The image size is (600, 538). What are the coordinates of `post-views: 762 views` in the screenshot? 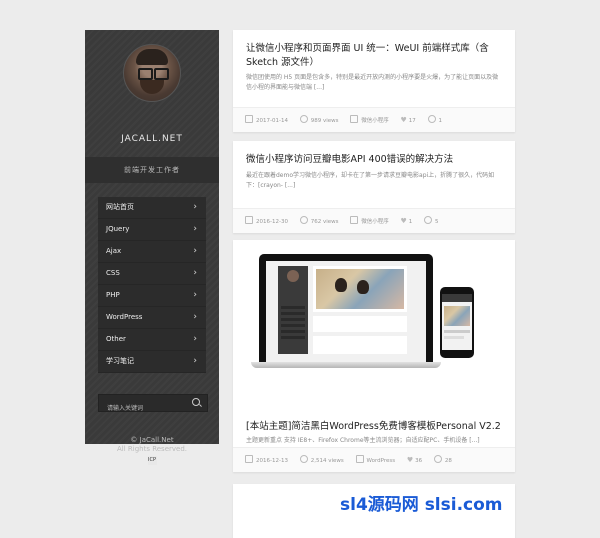 It's located at (319, 220).